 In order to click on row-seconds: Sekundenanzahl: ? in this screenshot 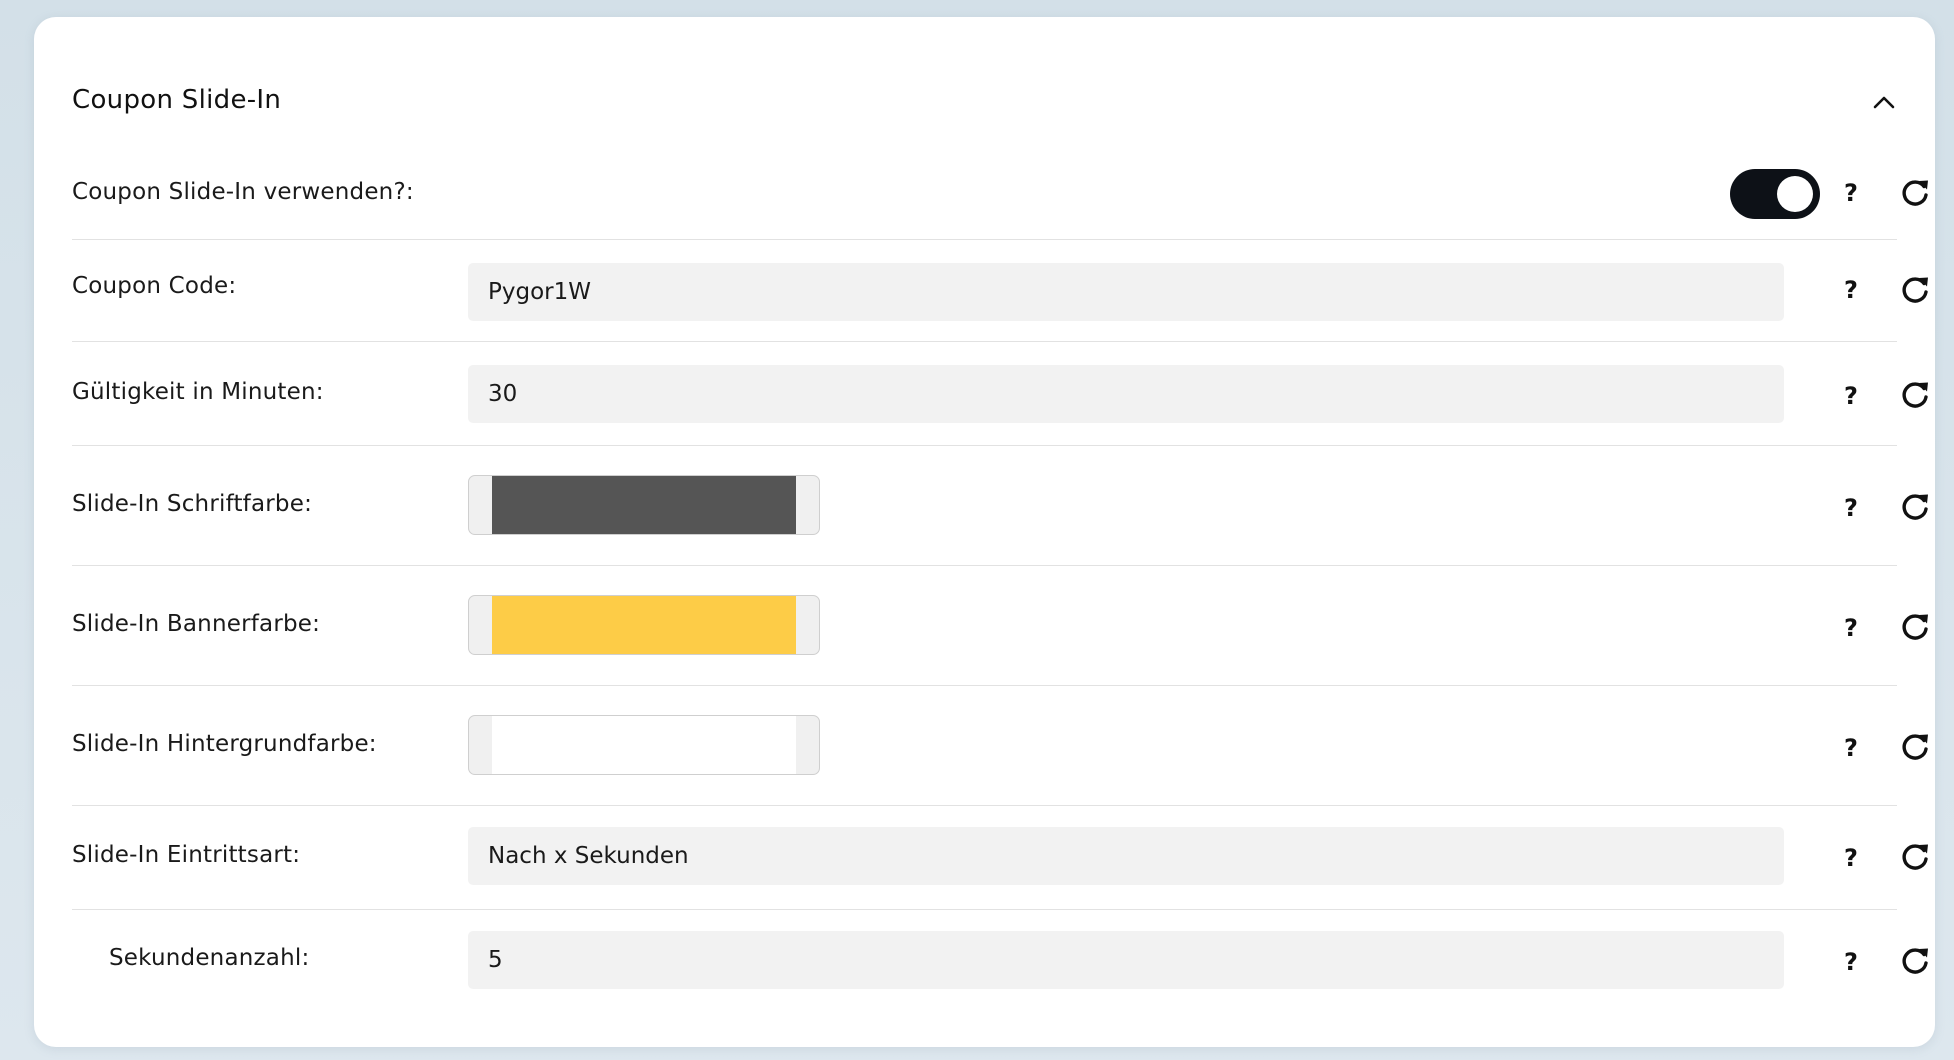, I will do `click(1000, 961)`.